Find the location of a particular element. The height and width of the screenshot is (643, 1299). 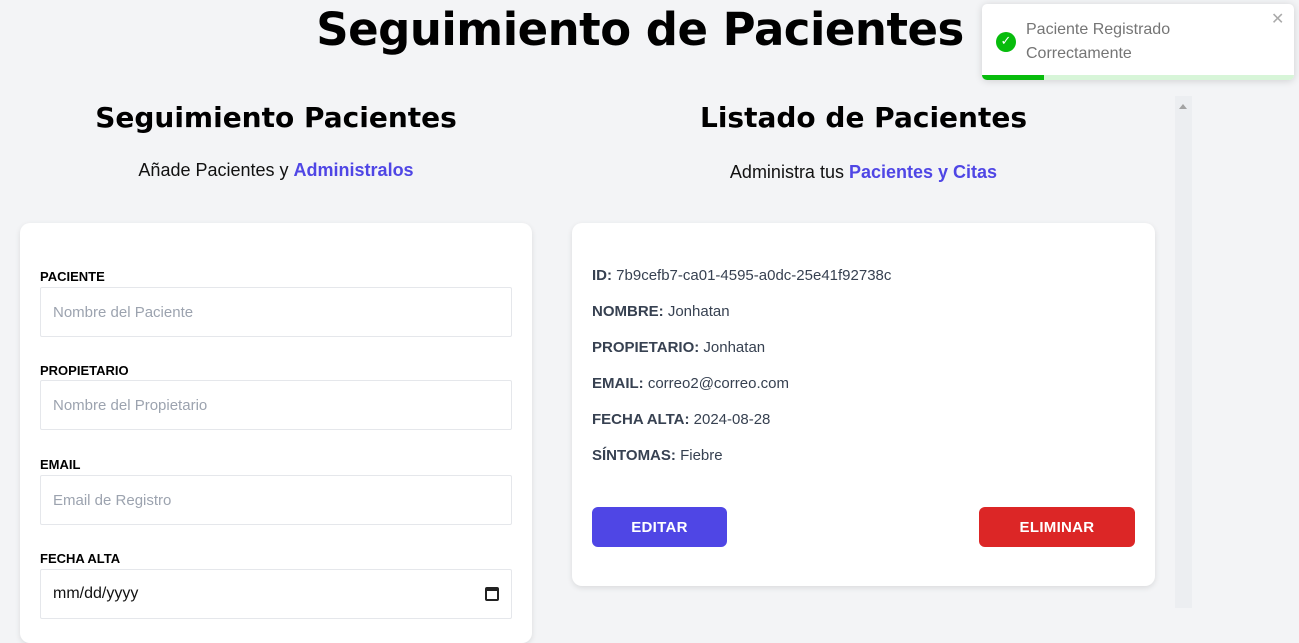

list-subtitle-accent: Pacientes y Citas is located at coordinates (923, 172).